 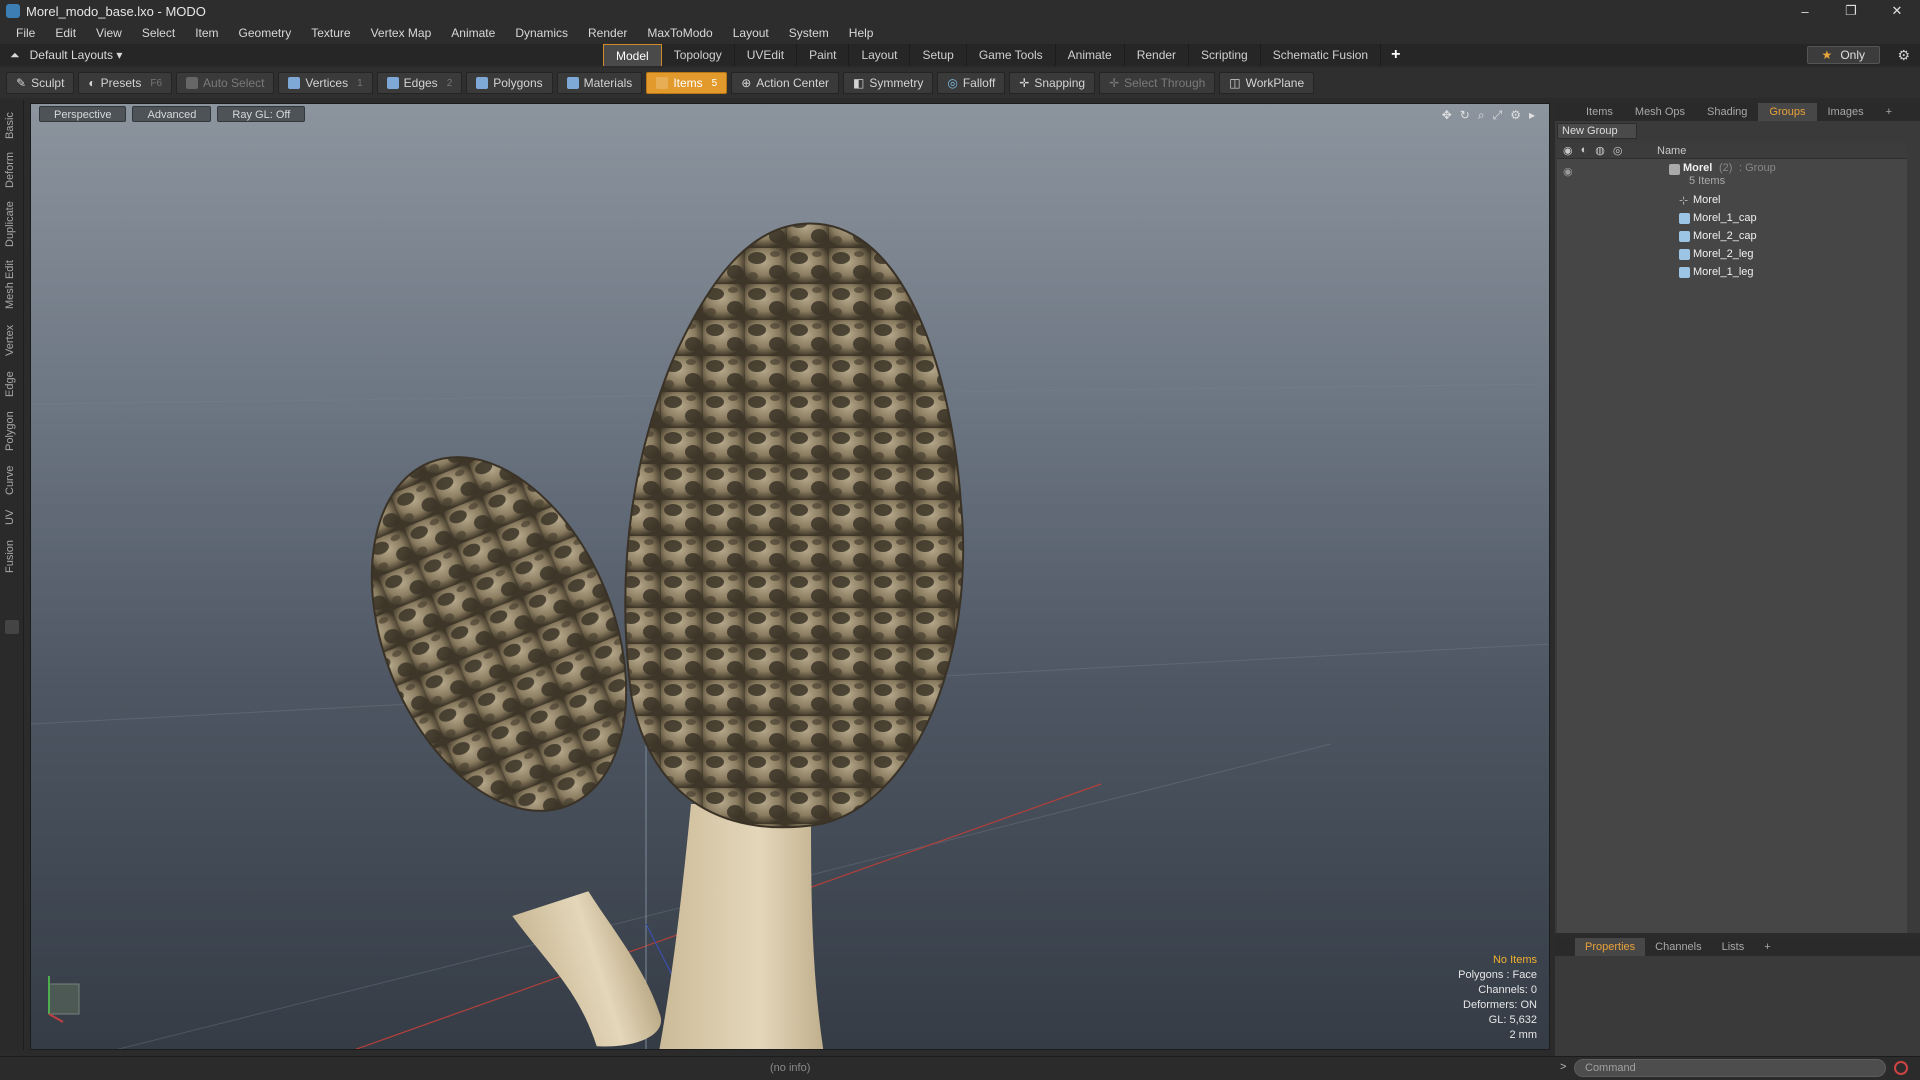 I want to click on snapping-button: ✛ Snapping, so click(x=1052, y=83).